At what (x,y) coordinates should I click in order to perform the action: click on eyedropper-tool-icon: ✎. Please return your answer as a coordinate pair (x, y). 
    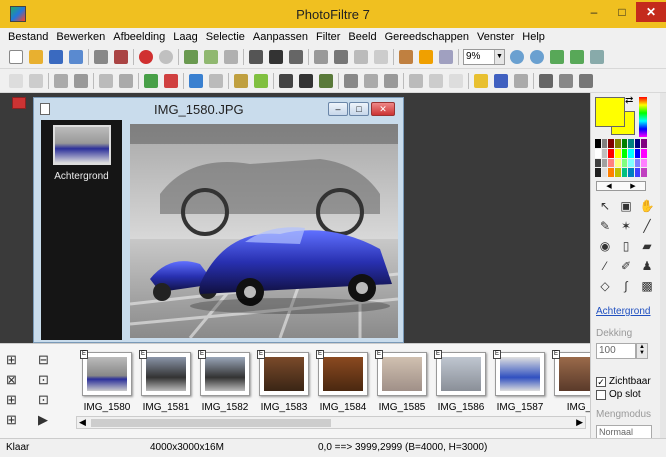
    Looking at the image, I should click on (605, 225).